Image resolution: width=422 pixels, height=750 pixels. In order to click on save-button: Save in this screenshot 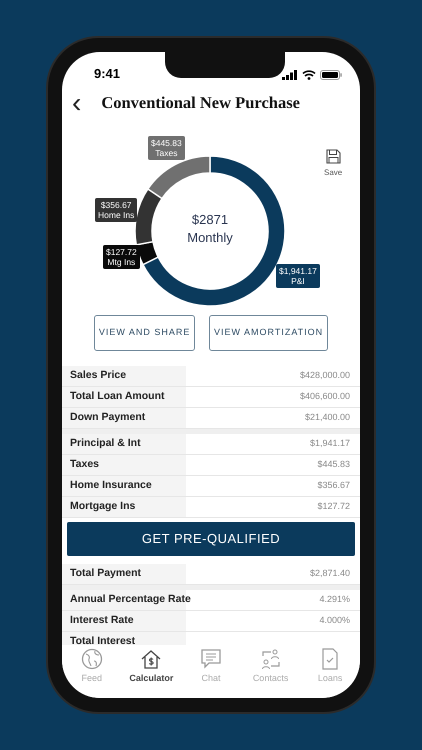, I will do `click(333, 163)`.